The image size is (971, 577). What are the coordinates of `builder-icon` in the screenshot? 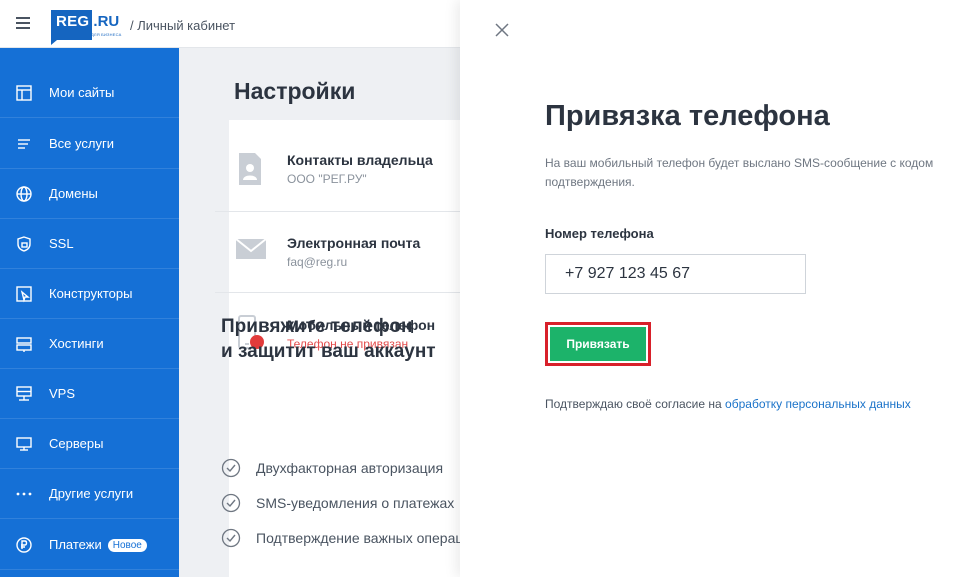 It's located at (24, 294).